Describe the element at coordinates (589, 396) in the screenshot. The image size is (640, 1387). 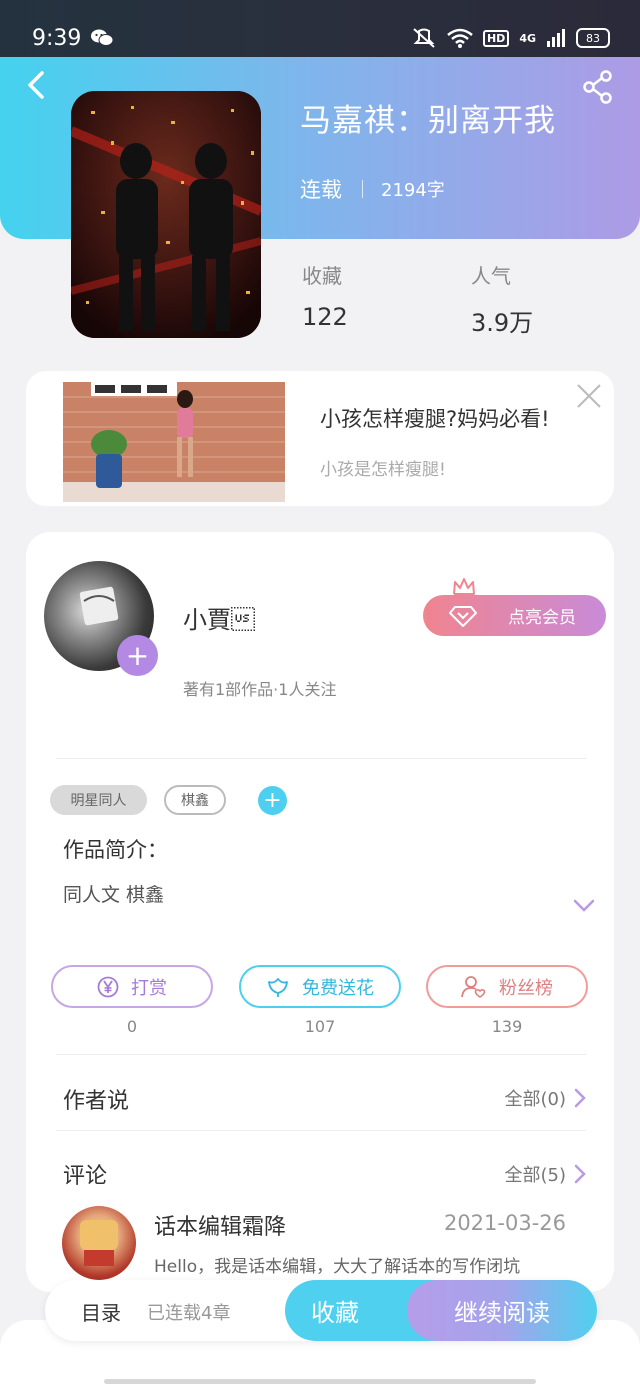
I see `close-icon` at that location.